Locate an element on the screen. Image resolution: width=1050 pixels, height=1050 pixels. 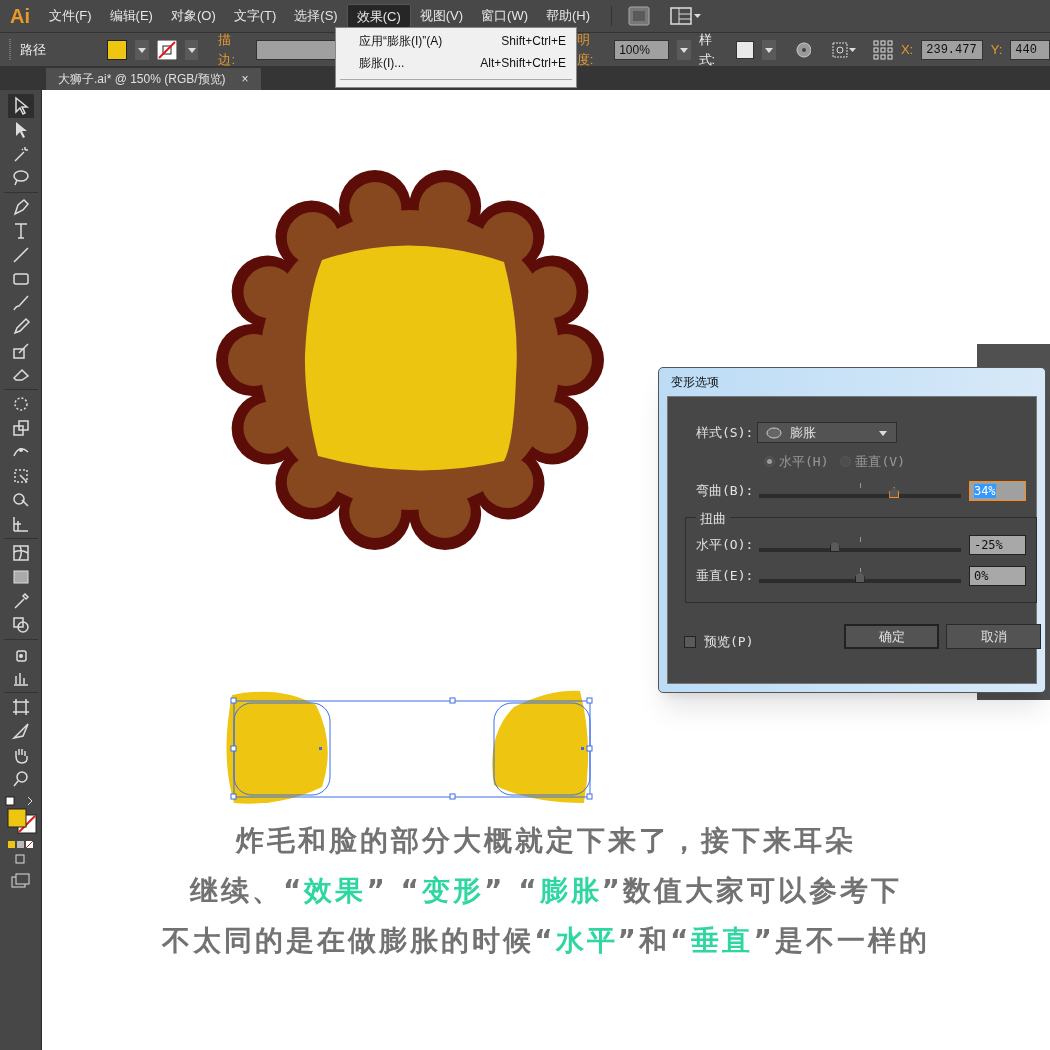
layout-icon is located at coordinates (686, 16).